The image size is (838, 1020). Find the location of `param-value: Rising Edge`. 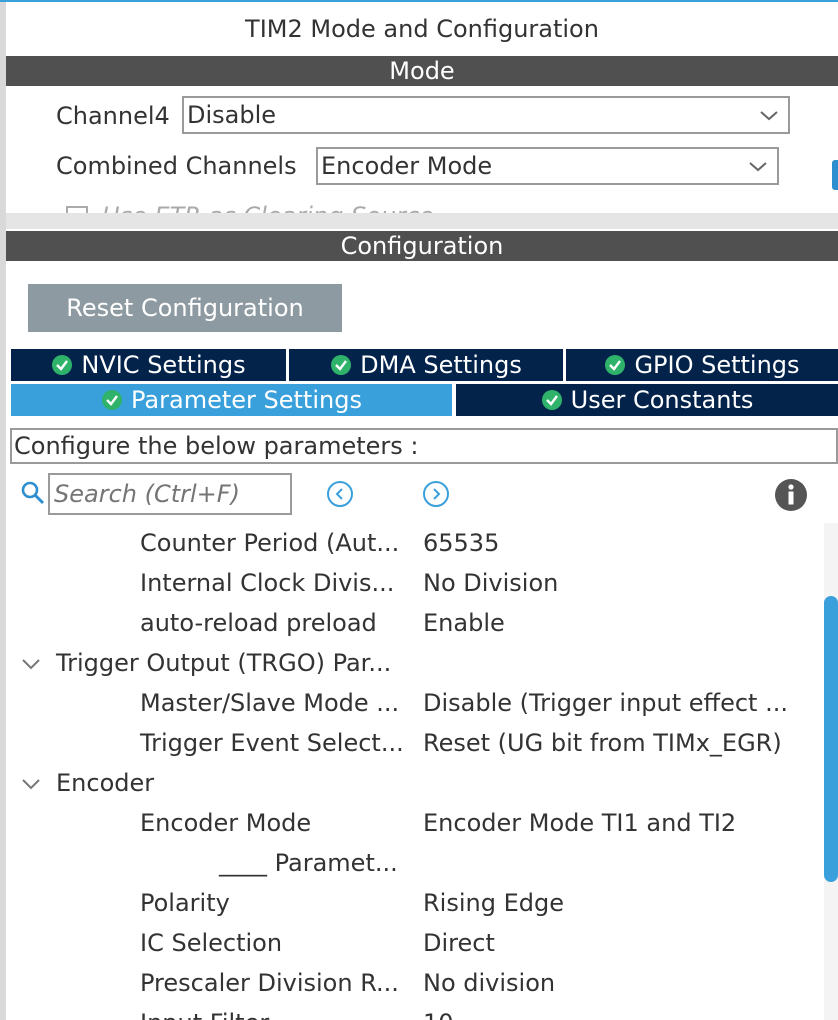

param-value: Rising Edge is located at coordinates (493, 903).